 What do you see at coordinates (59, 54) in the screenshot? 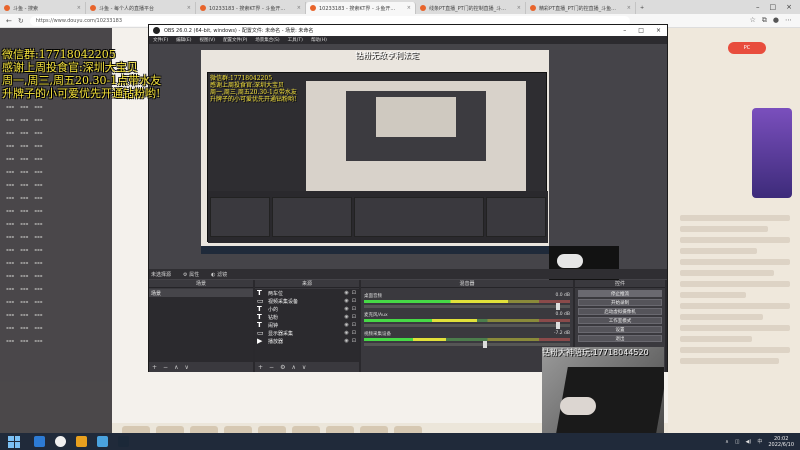
I see `overlay-line: 微信群:17718042205` at bounding box center [59, 54].